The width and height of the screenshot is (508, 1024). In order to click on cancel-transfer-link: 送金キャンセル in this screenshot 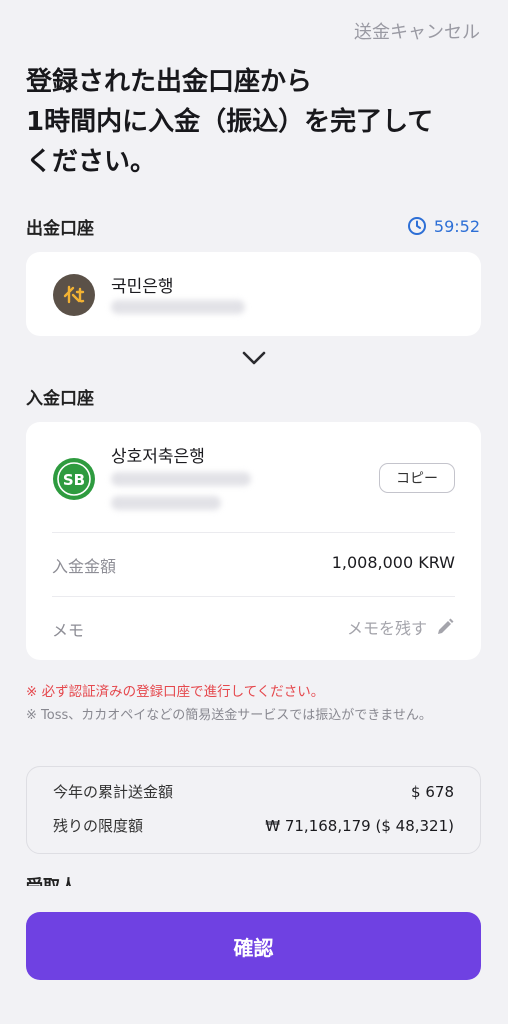, I will do `click(417, 31)`.